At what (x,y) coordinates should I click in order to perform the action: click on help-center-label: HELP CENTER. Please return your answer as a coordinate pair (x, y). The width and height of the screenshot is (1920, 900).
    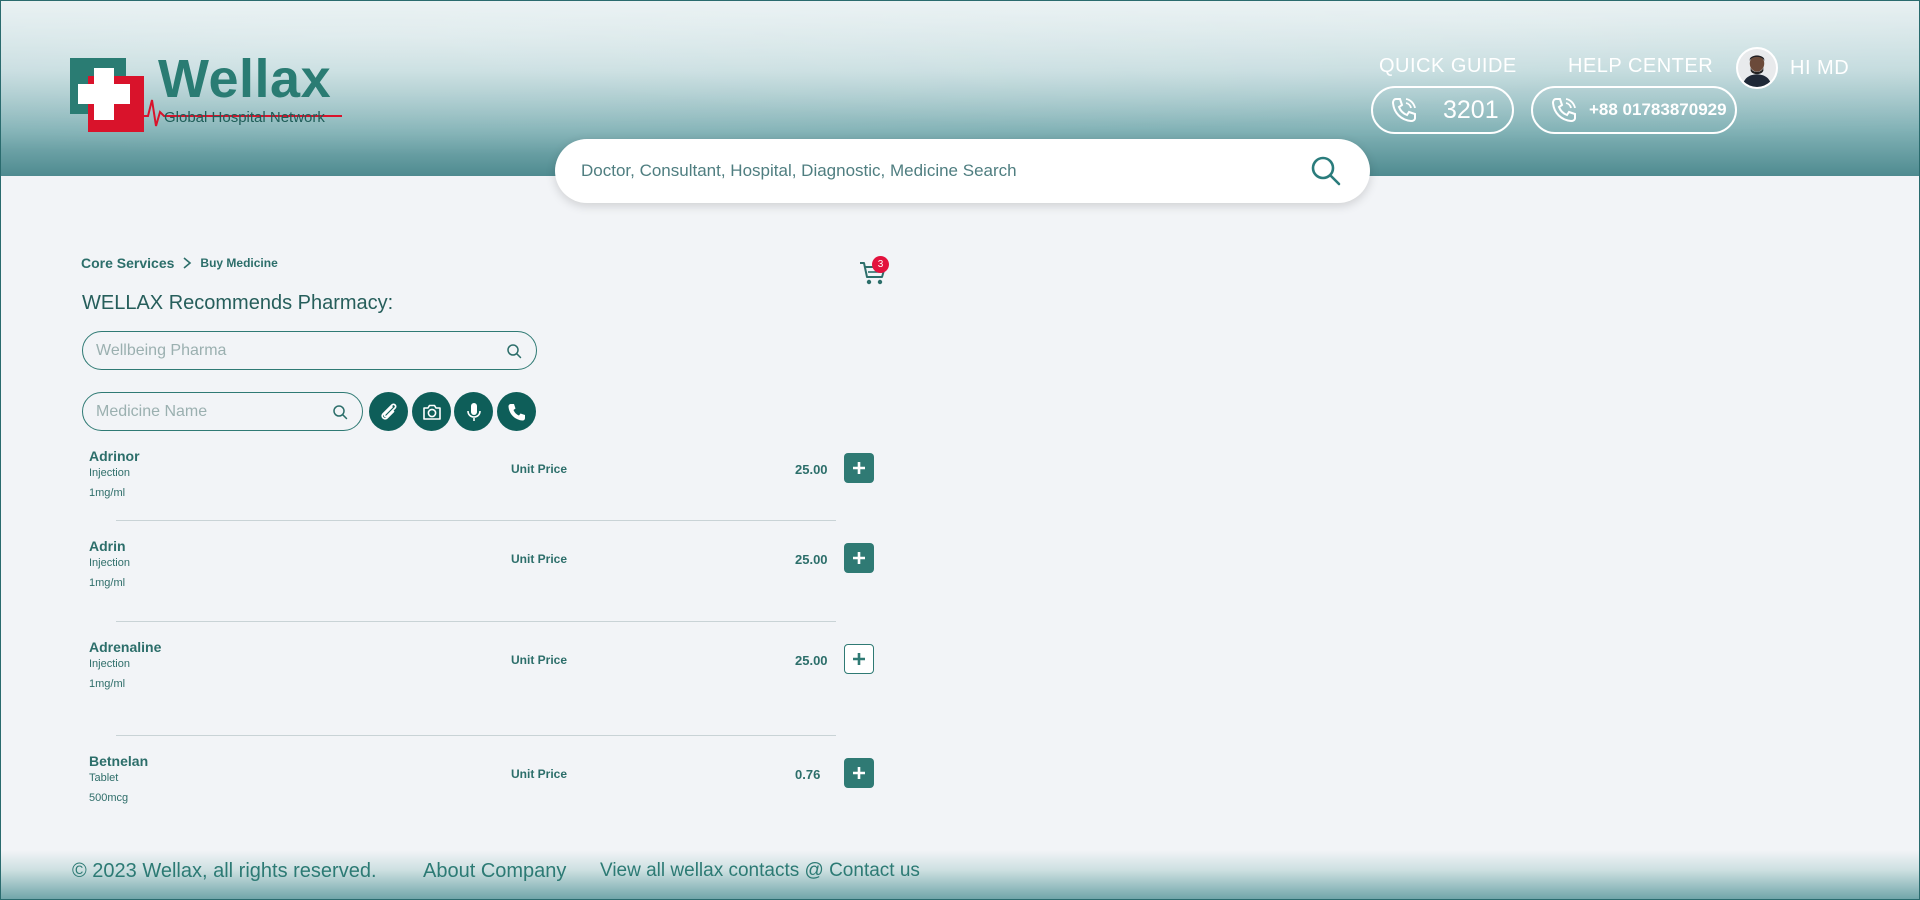
    Looking at the image, I should click on (1640, 66).